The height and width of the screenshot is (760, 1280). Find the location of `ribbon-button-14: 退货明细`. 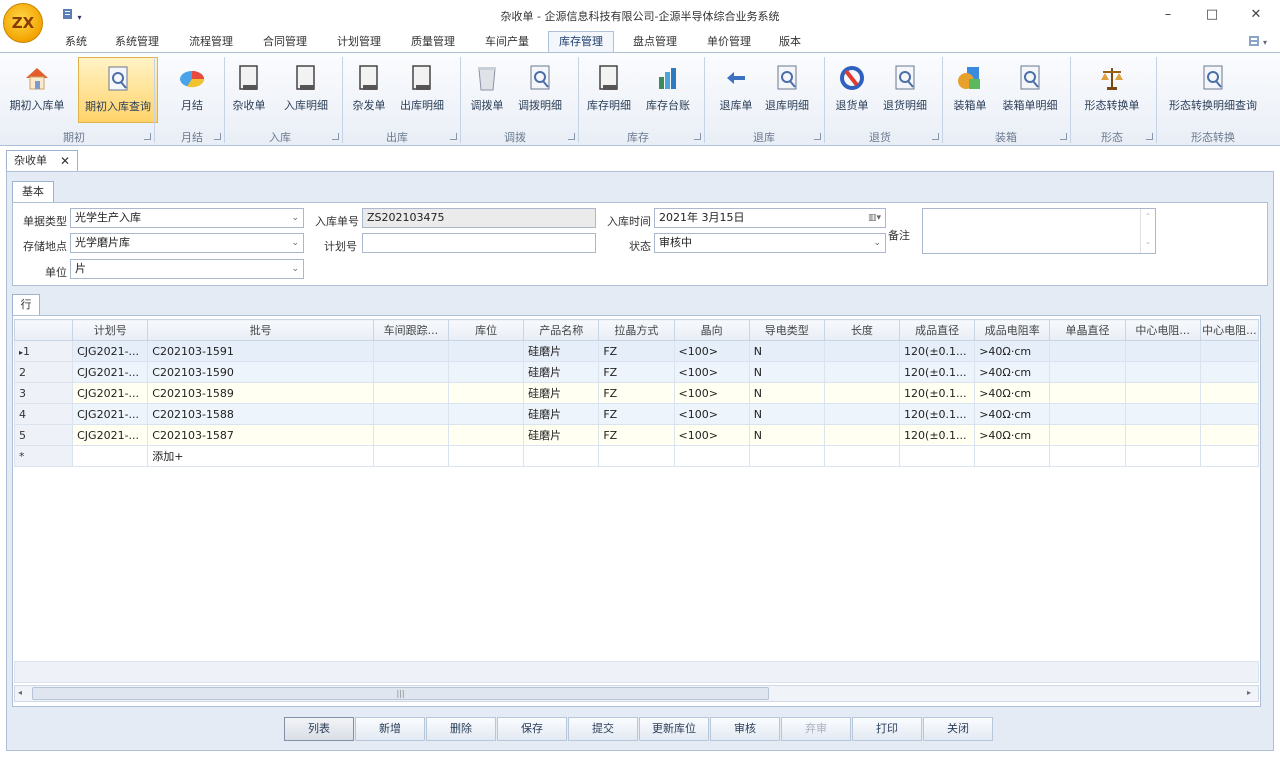

ribbon-button-14: 退货明细 is located at coordinates (905, 90).